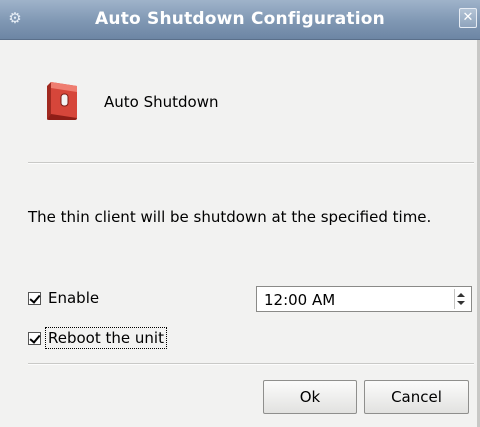  Describe the element at coordinates (62, 101) in the screenshot. I see `power-switch-icon` at that location.